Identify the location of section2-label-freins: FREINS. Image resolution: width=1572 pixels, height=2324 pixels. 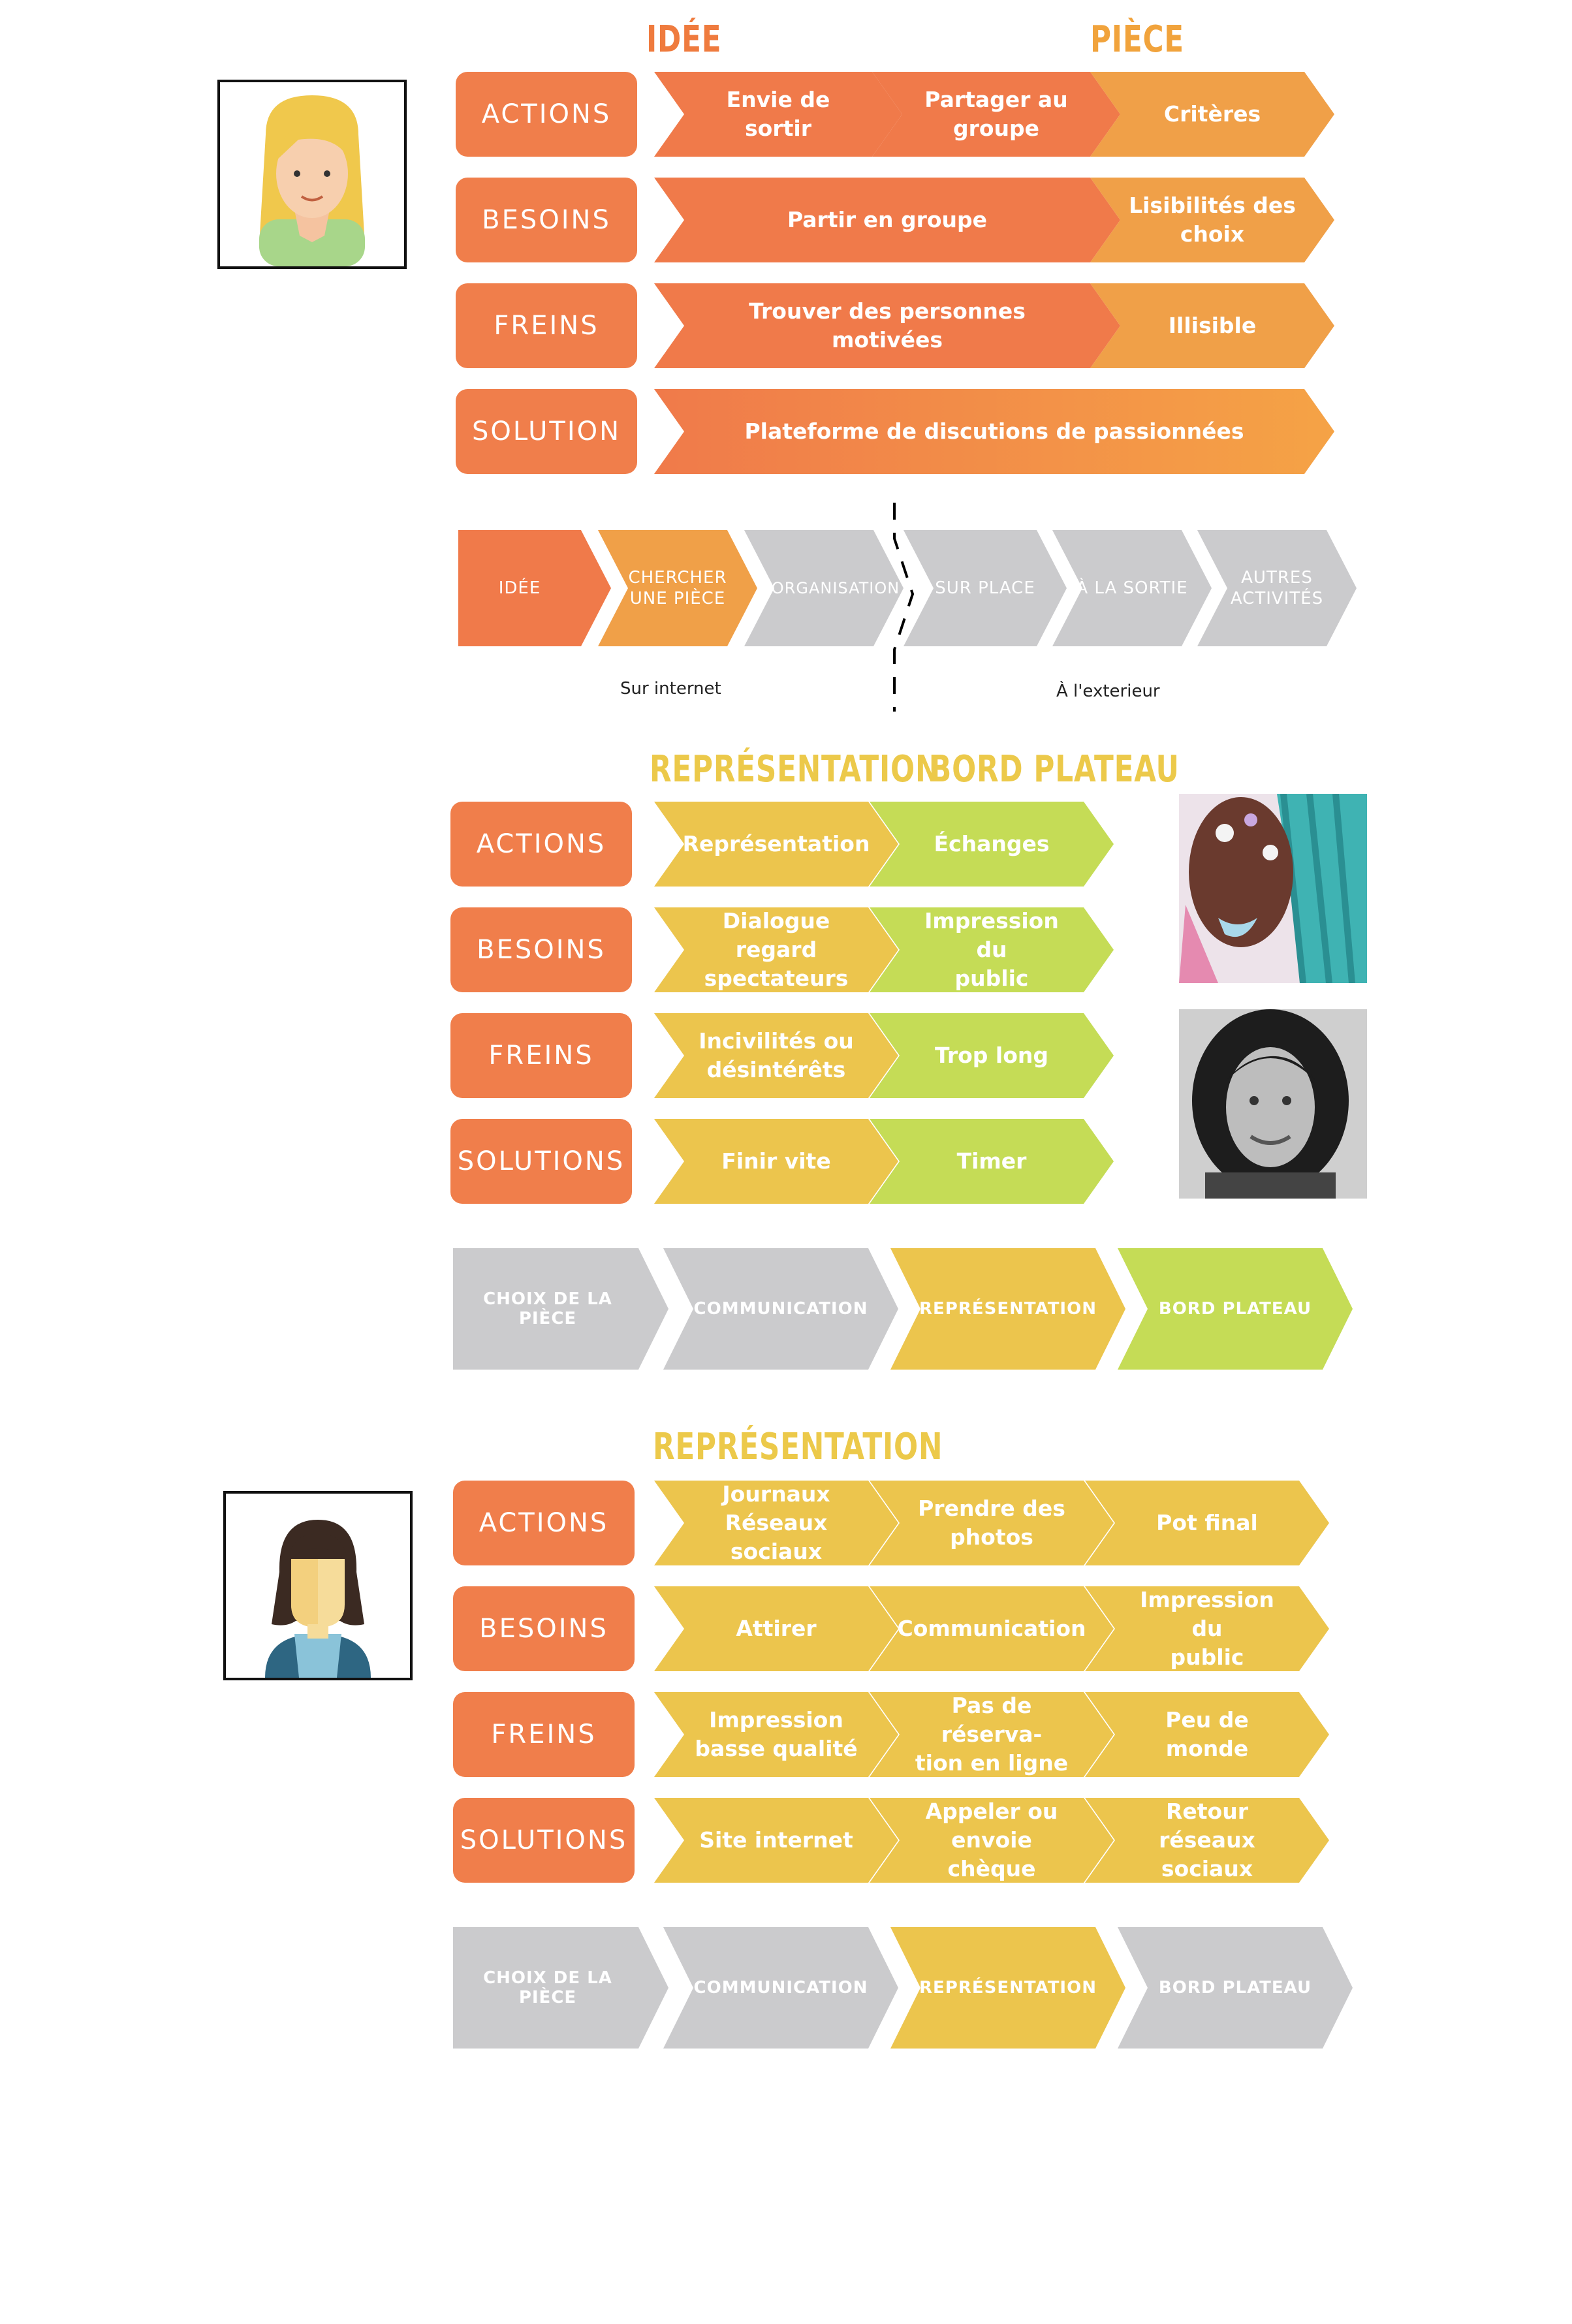
(541, 1055).